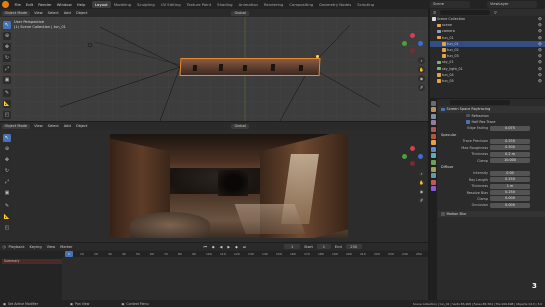  I want to click on material-tab-icon, so click(433, 182).